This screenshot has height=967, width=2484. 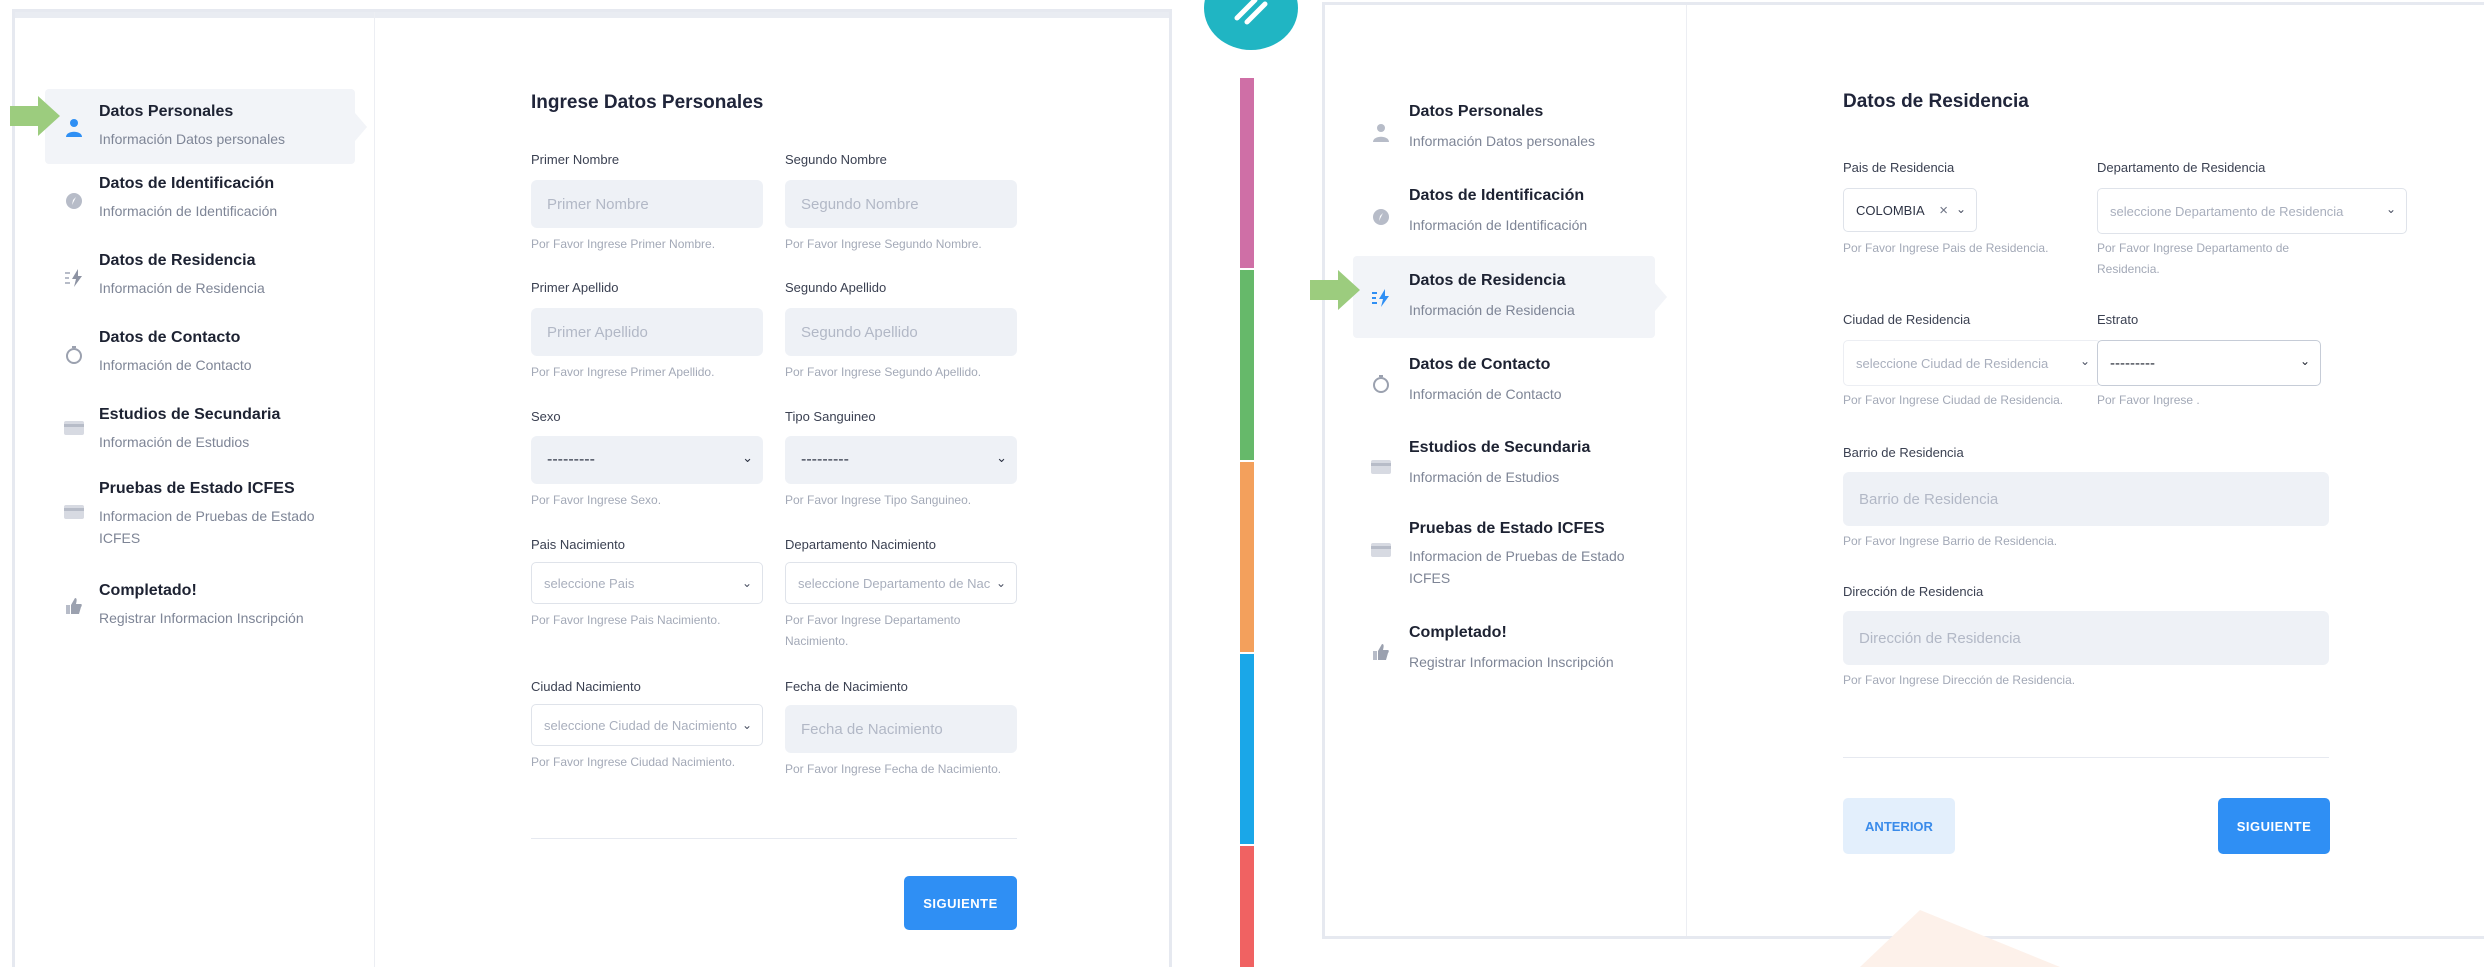 What do you see at coordinates (1247, 906) in the screenshot?
I see `decorative-stripe-red` at bounding box center [1247, 906].